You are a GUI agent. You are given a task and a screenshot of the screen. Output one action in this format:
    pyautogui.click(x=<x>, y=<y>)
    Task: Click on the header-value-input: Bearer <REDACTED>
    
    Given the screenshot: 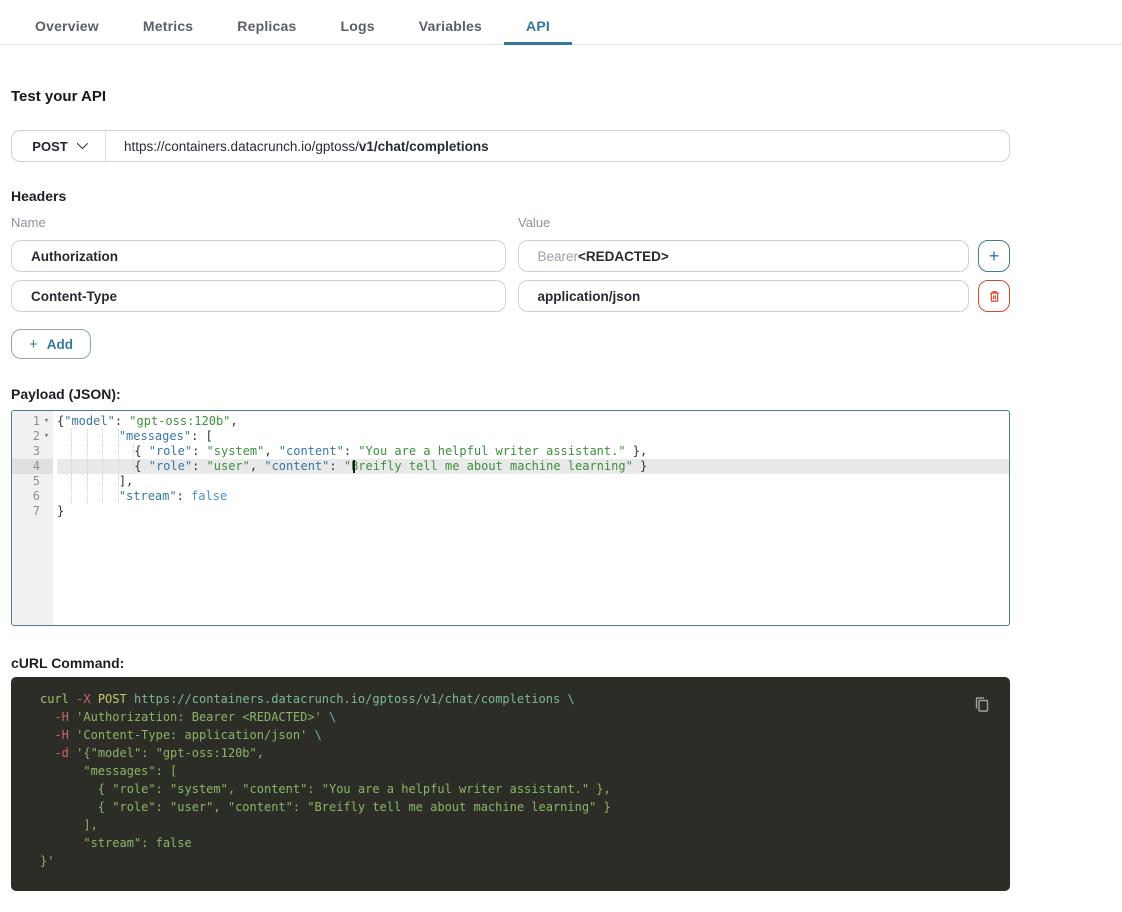 What is the action you would take?
    pyautogui.click(x=743, y=256)
    